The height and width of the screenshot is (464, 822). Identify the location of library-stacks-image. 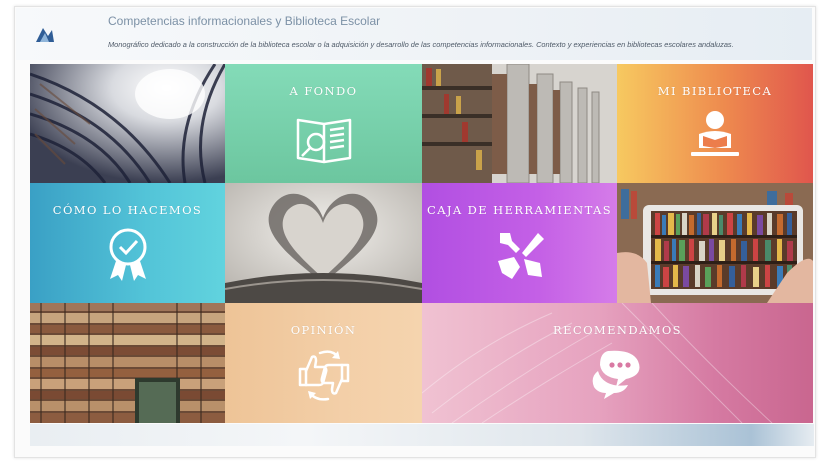
(519, 123).